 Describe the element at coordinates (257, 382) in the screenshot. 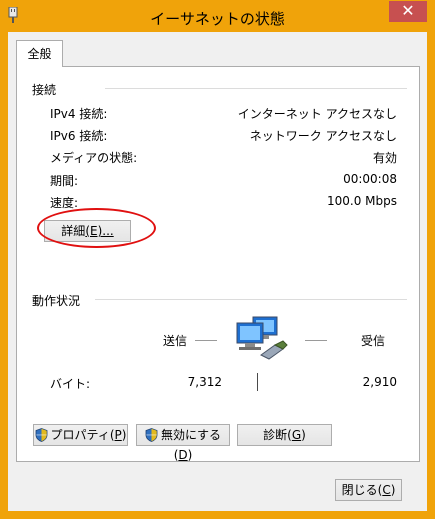

I see `bytes-separator` at that location.